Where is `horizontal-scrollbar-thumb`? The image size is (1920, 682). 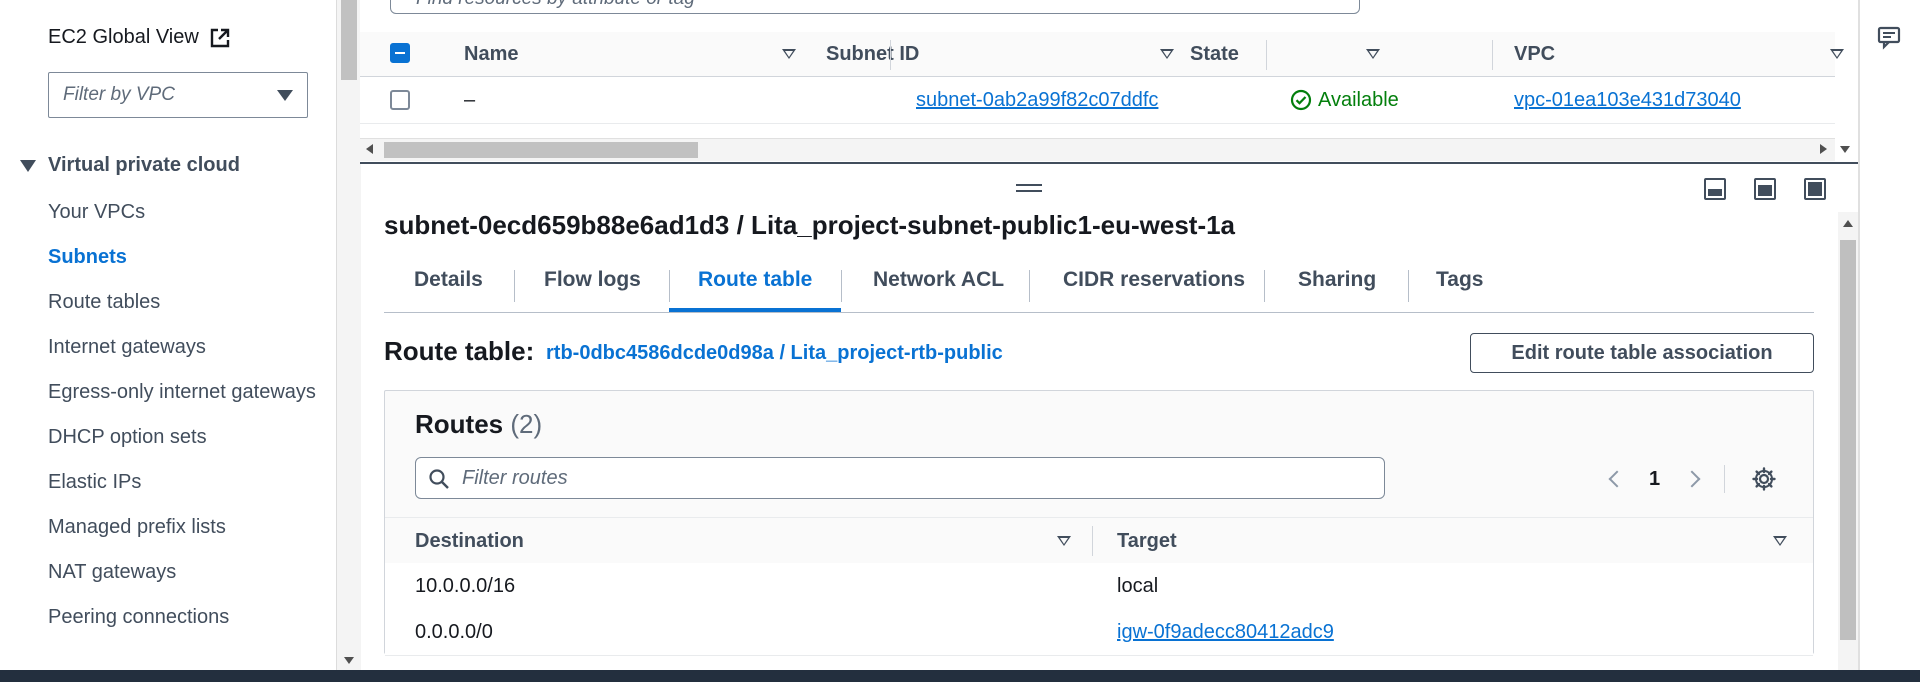
horizontal-scrollbar-thumb is located at coordinates (541, 150).